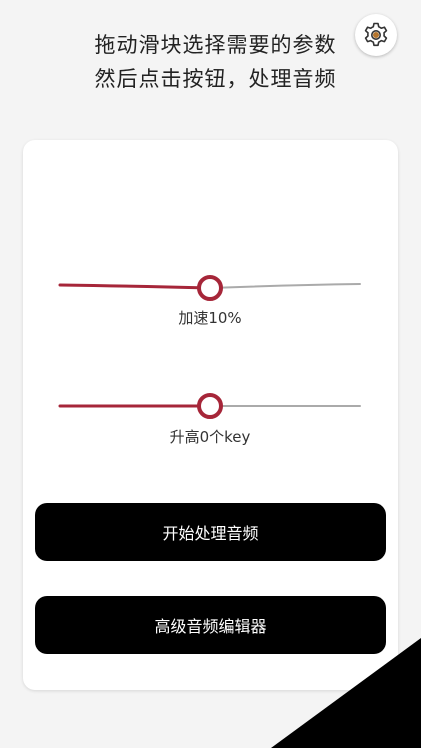 This screenshot has height=748, width=421. What do you see at coordinates (135, 286) in the screenshot?
I see `speed-slider-active-track` at bounding box center [135, 286].